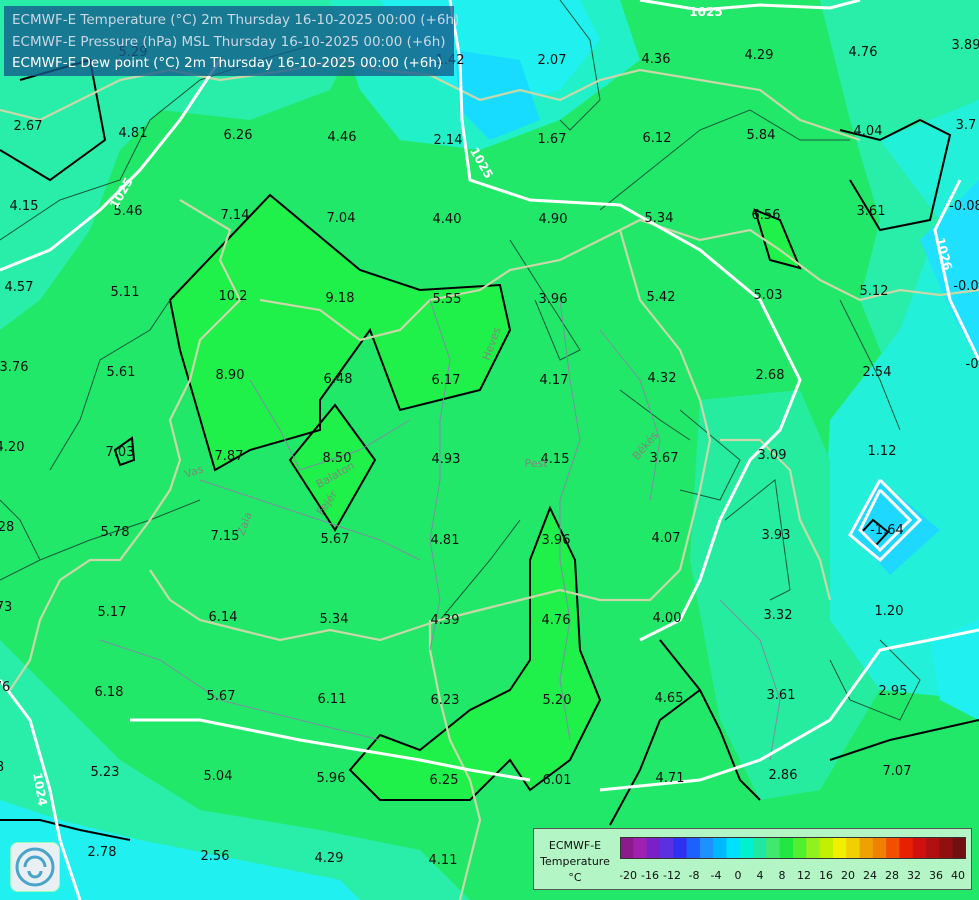 This screenshot has width=979, height=900. I want to click on temperature-value-label: 3.89, so click(965, 45).